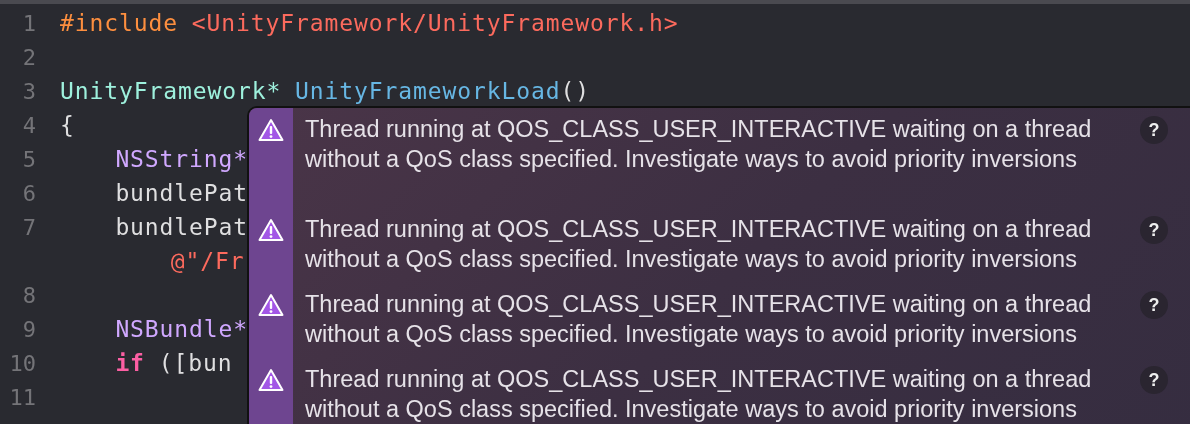 The image size is (1190, 424). Describe the element at coordinates (28, 125) in the screenshot. I see `line-number: 4` at that location.